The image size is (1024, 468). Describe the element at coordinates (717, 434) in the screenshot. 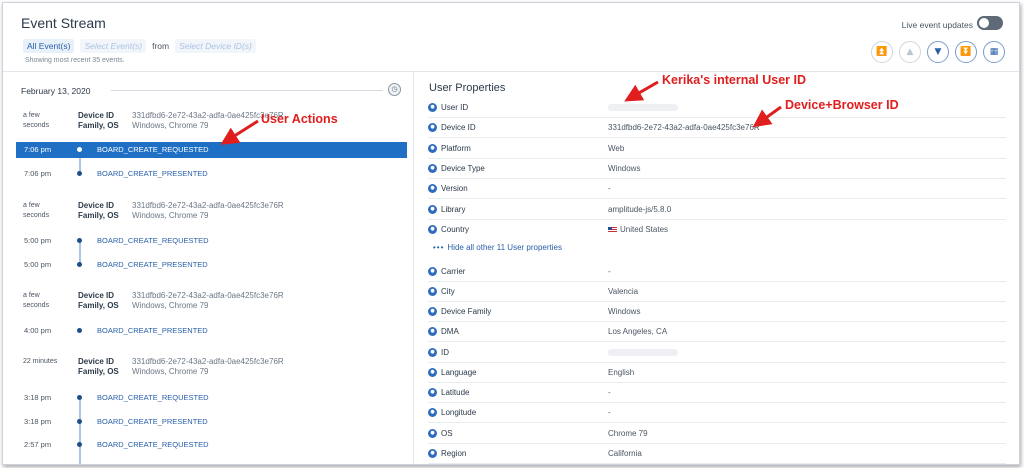

I see `property-row-os: ● OS Chrome 79` at that location.